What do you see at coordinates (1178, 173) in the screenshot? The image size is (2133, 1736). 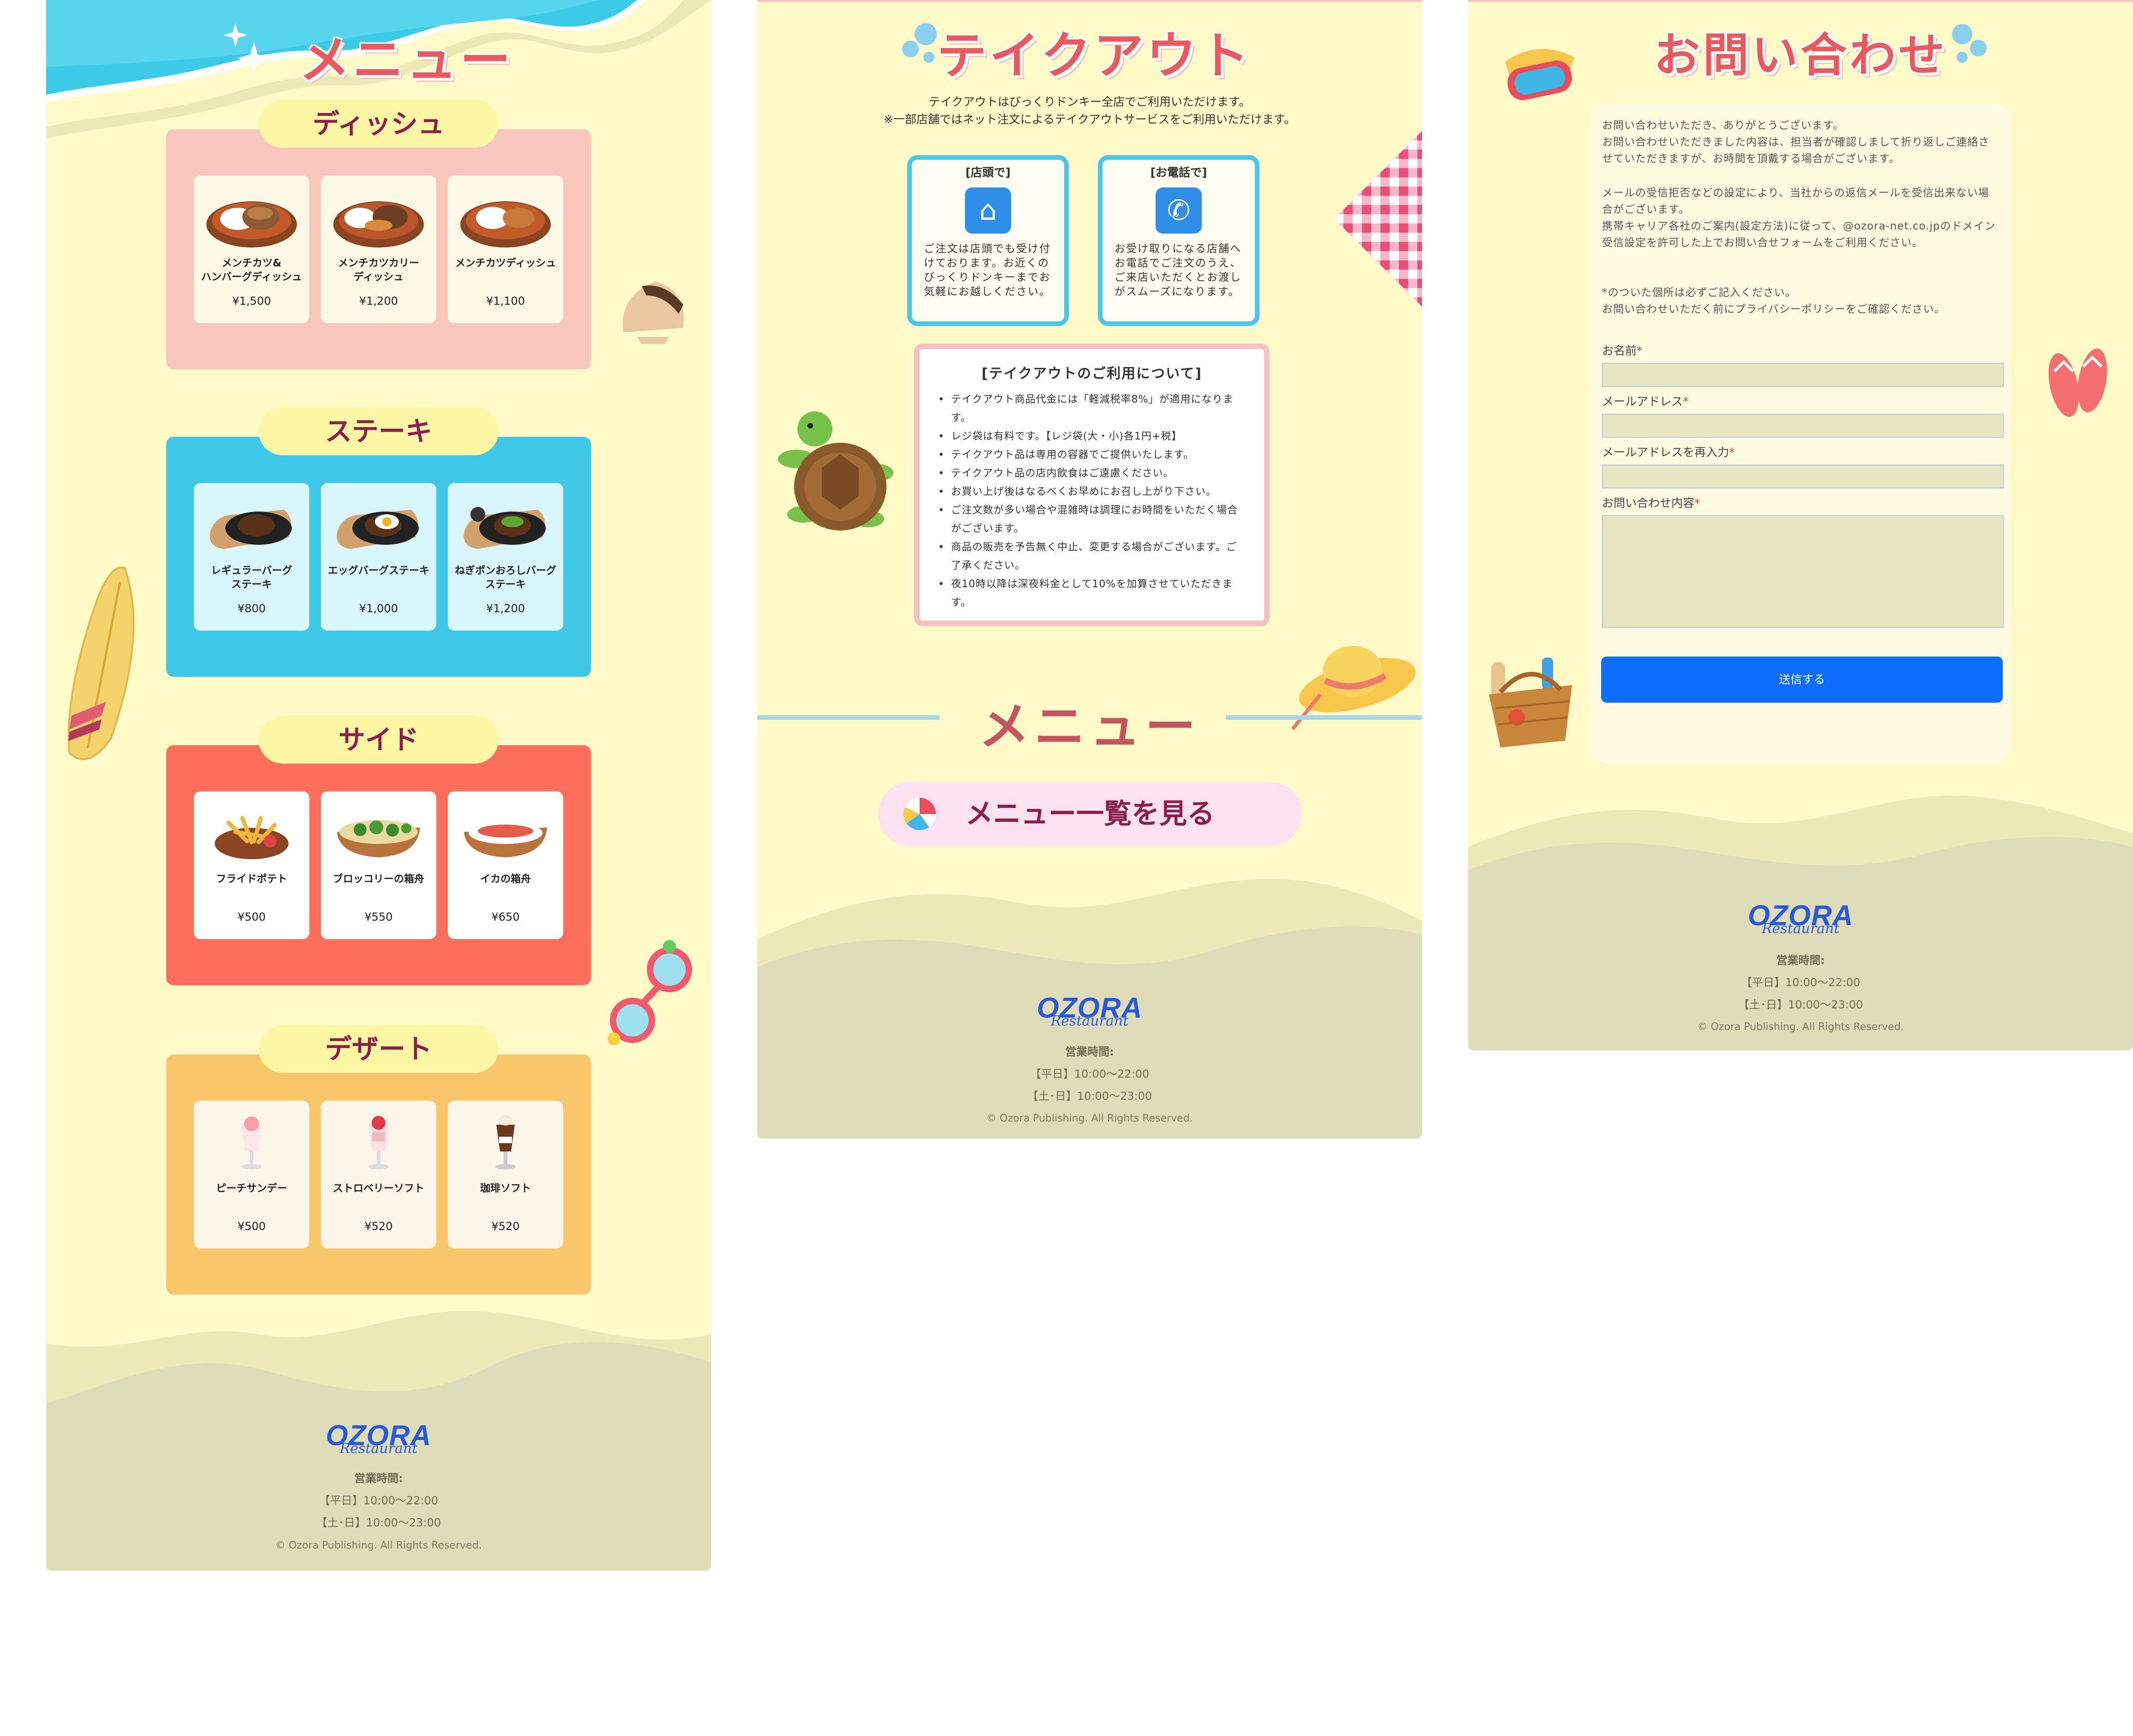 I see `box-title: [お電話で]` at bounding box center [1178, 173].